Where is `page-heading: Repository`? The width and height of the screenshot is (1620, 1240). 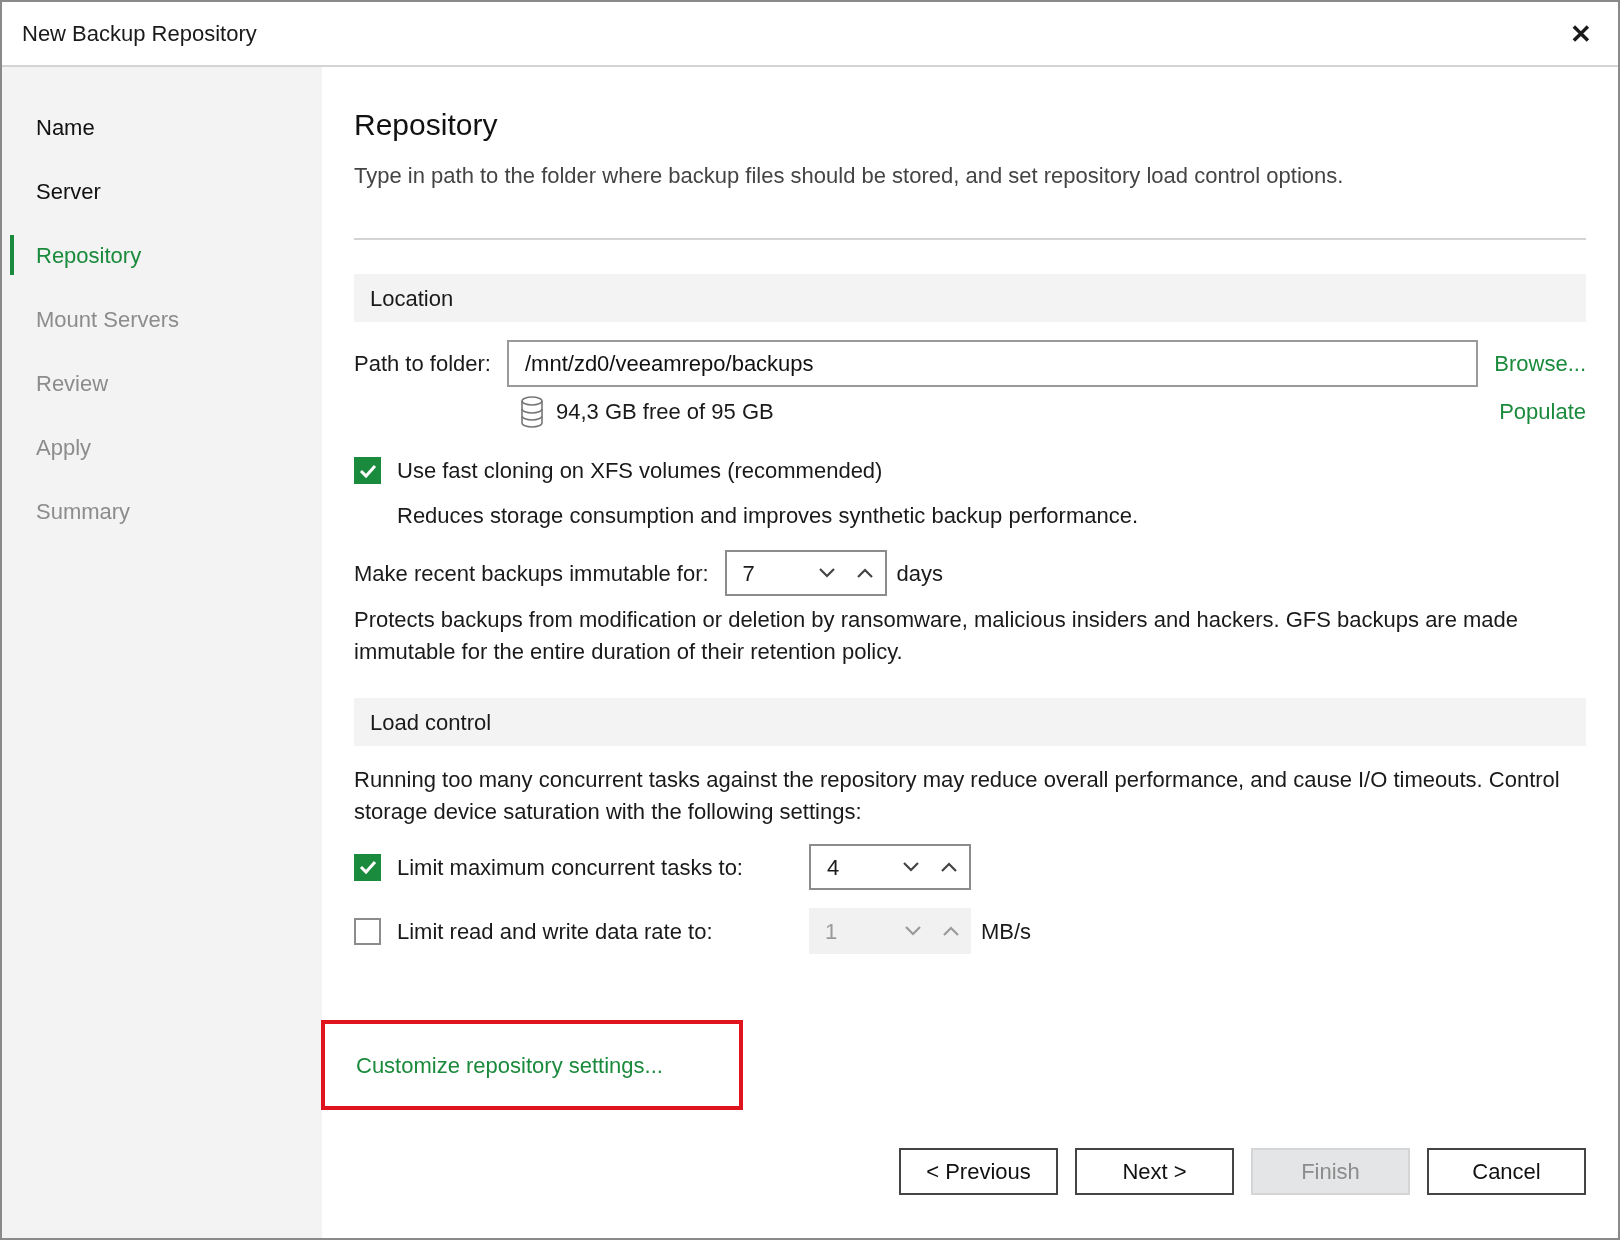 page-heading: Repository is located at coordinates (426, 125).